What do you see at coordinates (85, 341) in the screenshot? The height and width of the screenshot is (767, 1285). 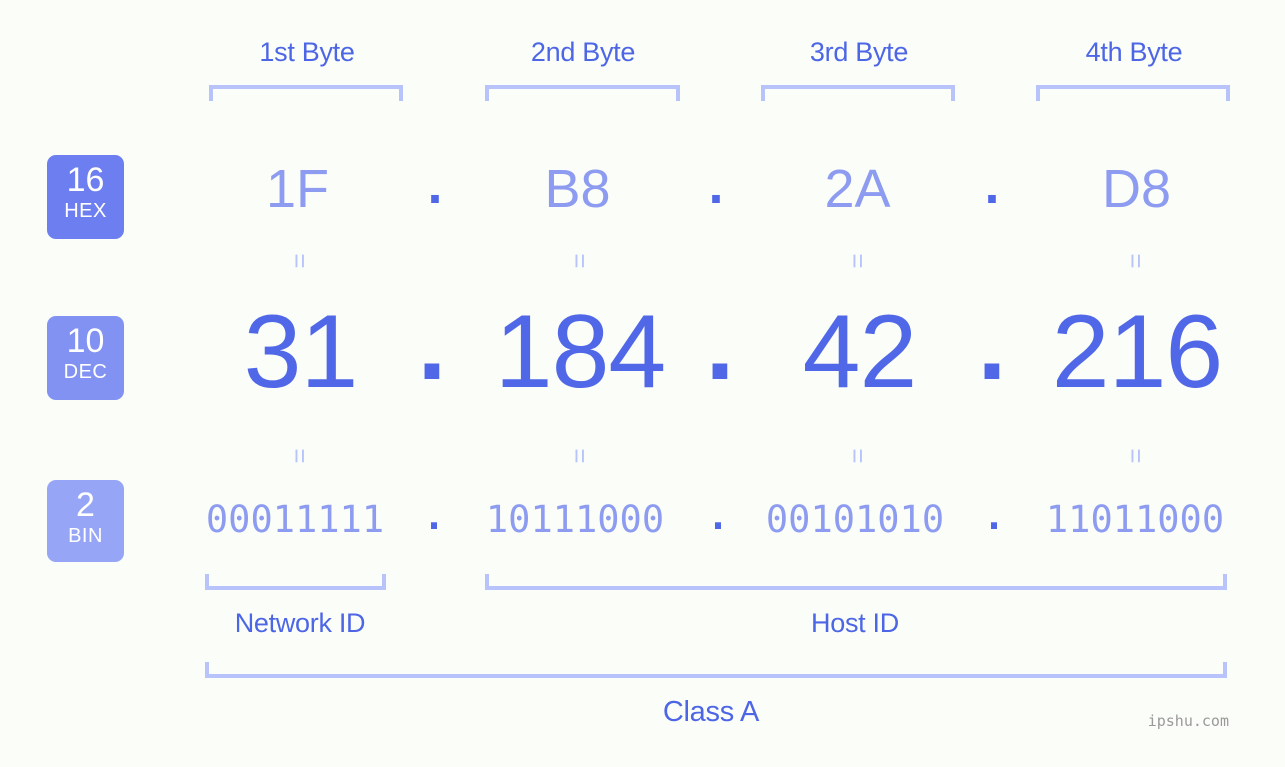 I see `badge-dec-base: 10` at bounding box center [85, 341].